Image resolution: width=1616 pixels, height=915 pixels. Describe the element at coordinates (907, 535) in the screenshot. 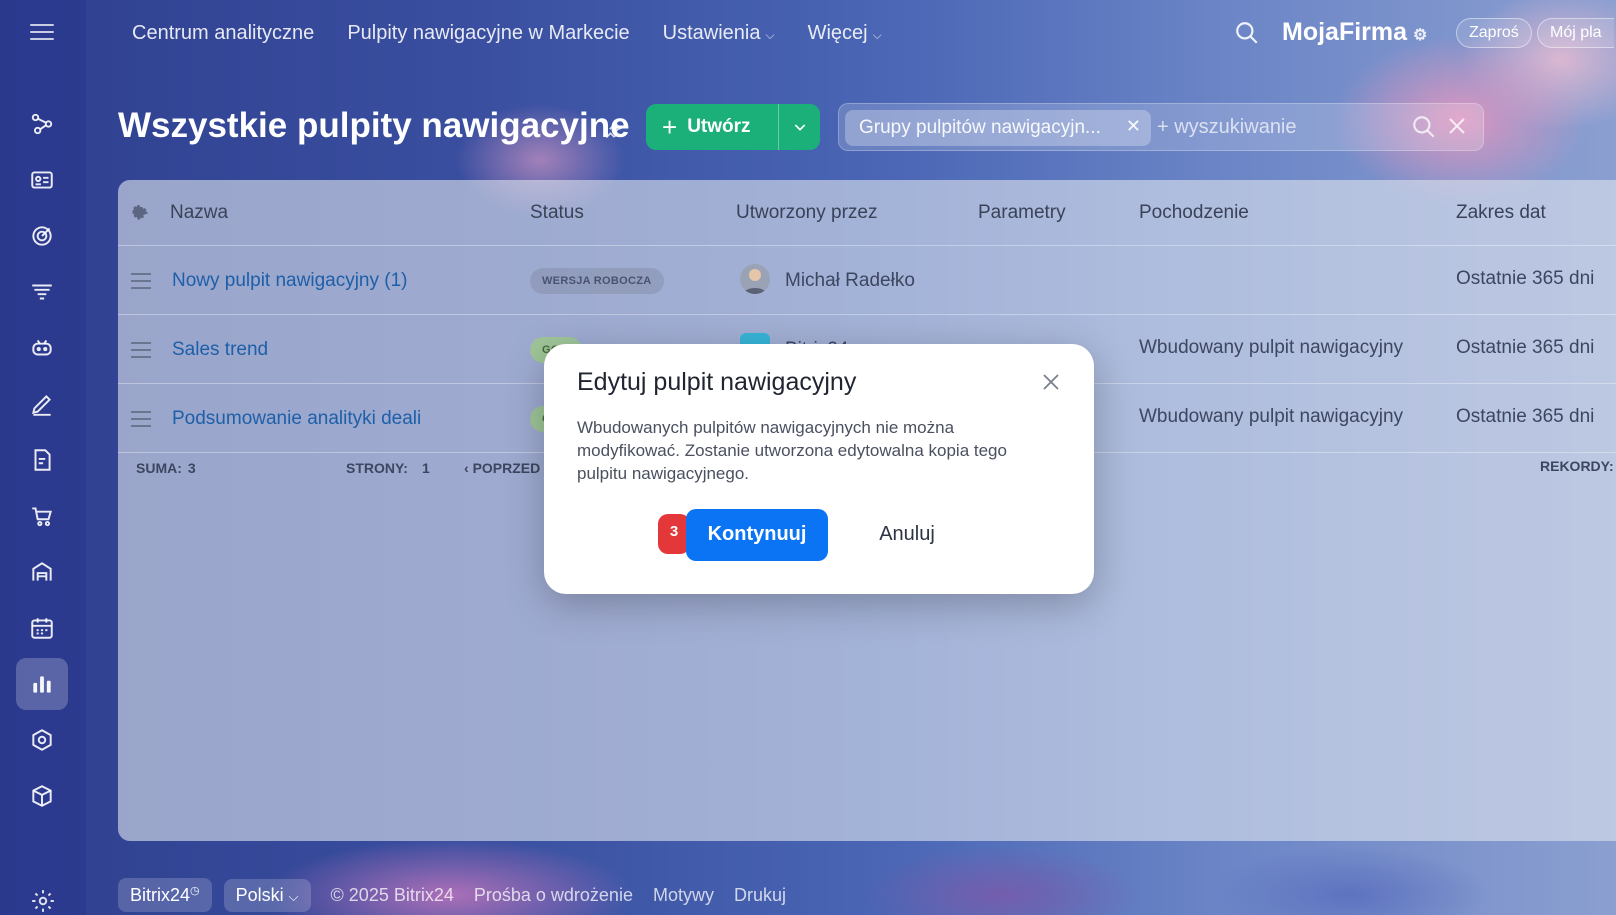

I see `cancel-button: Anuluj` at that location.